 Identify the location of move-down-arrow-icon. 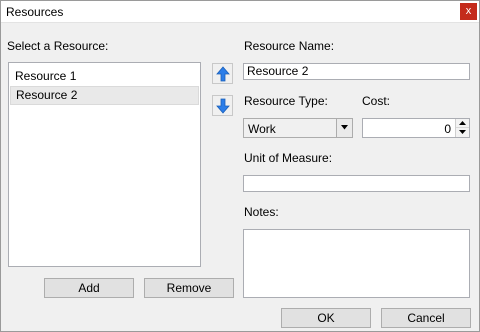
(223, 106).